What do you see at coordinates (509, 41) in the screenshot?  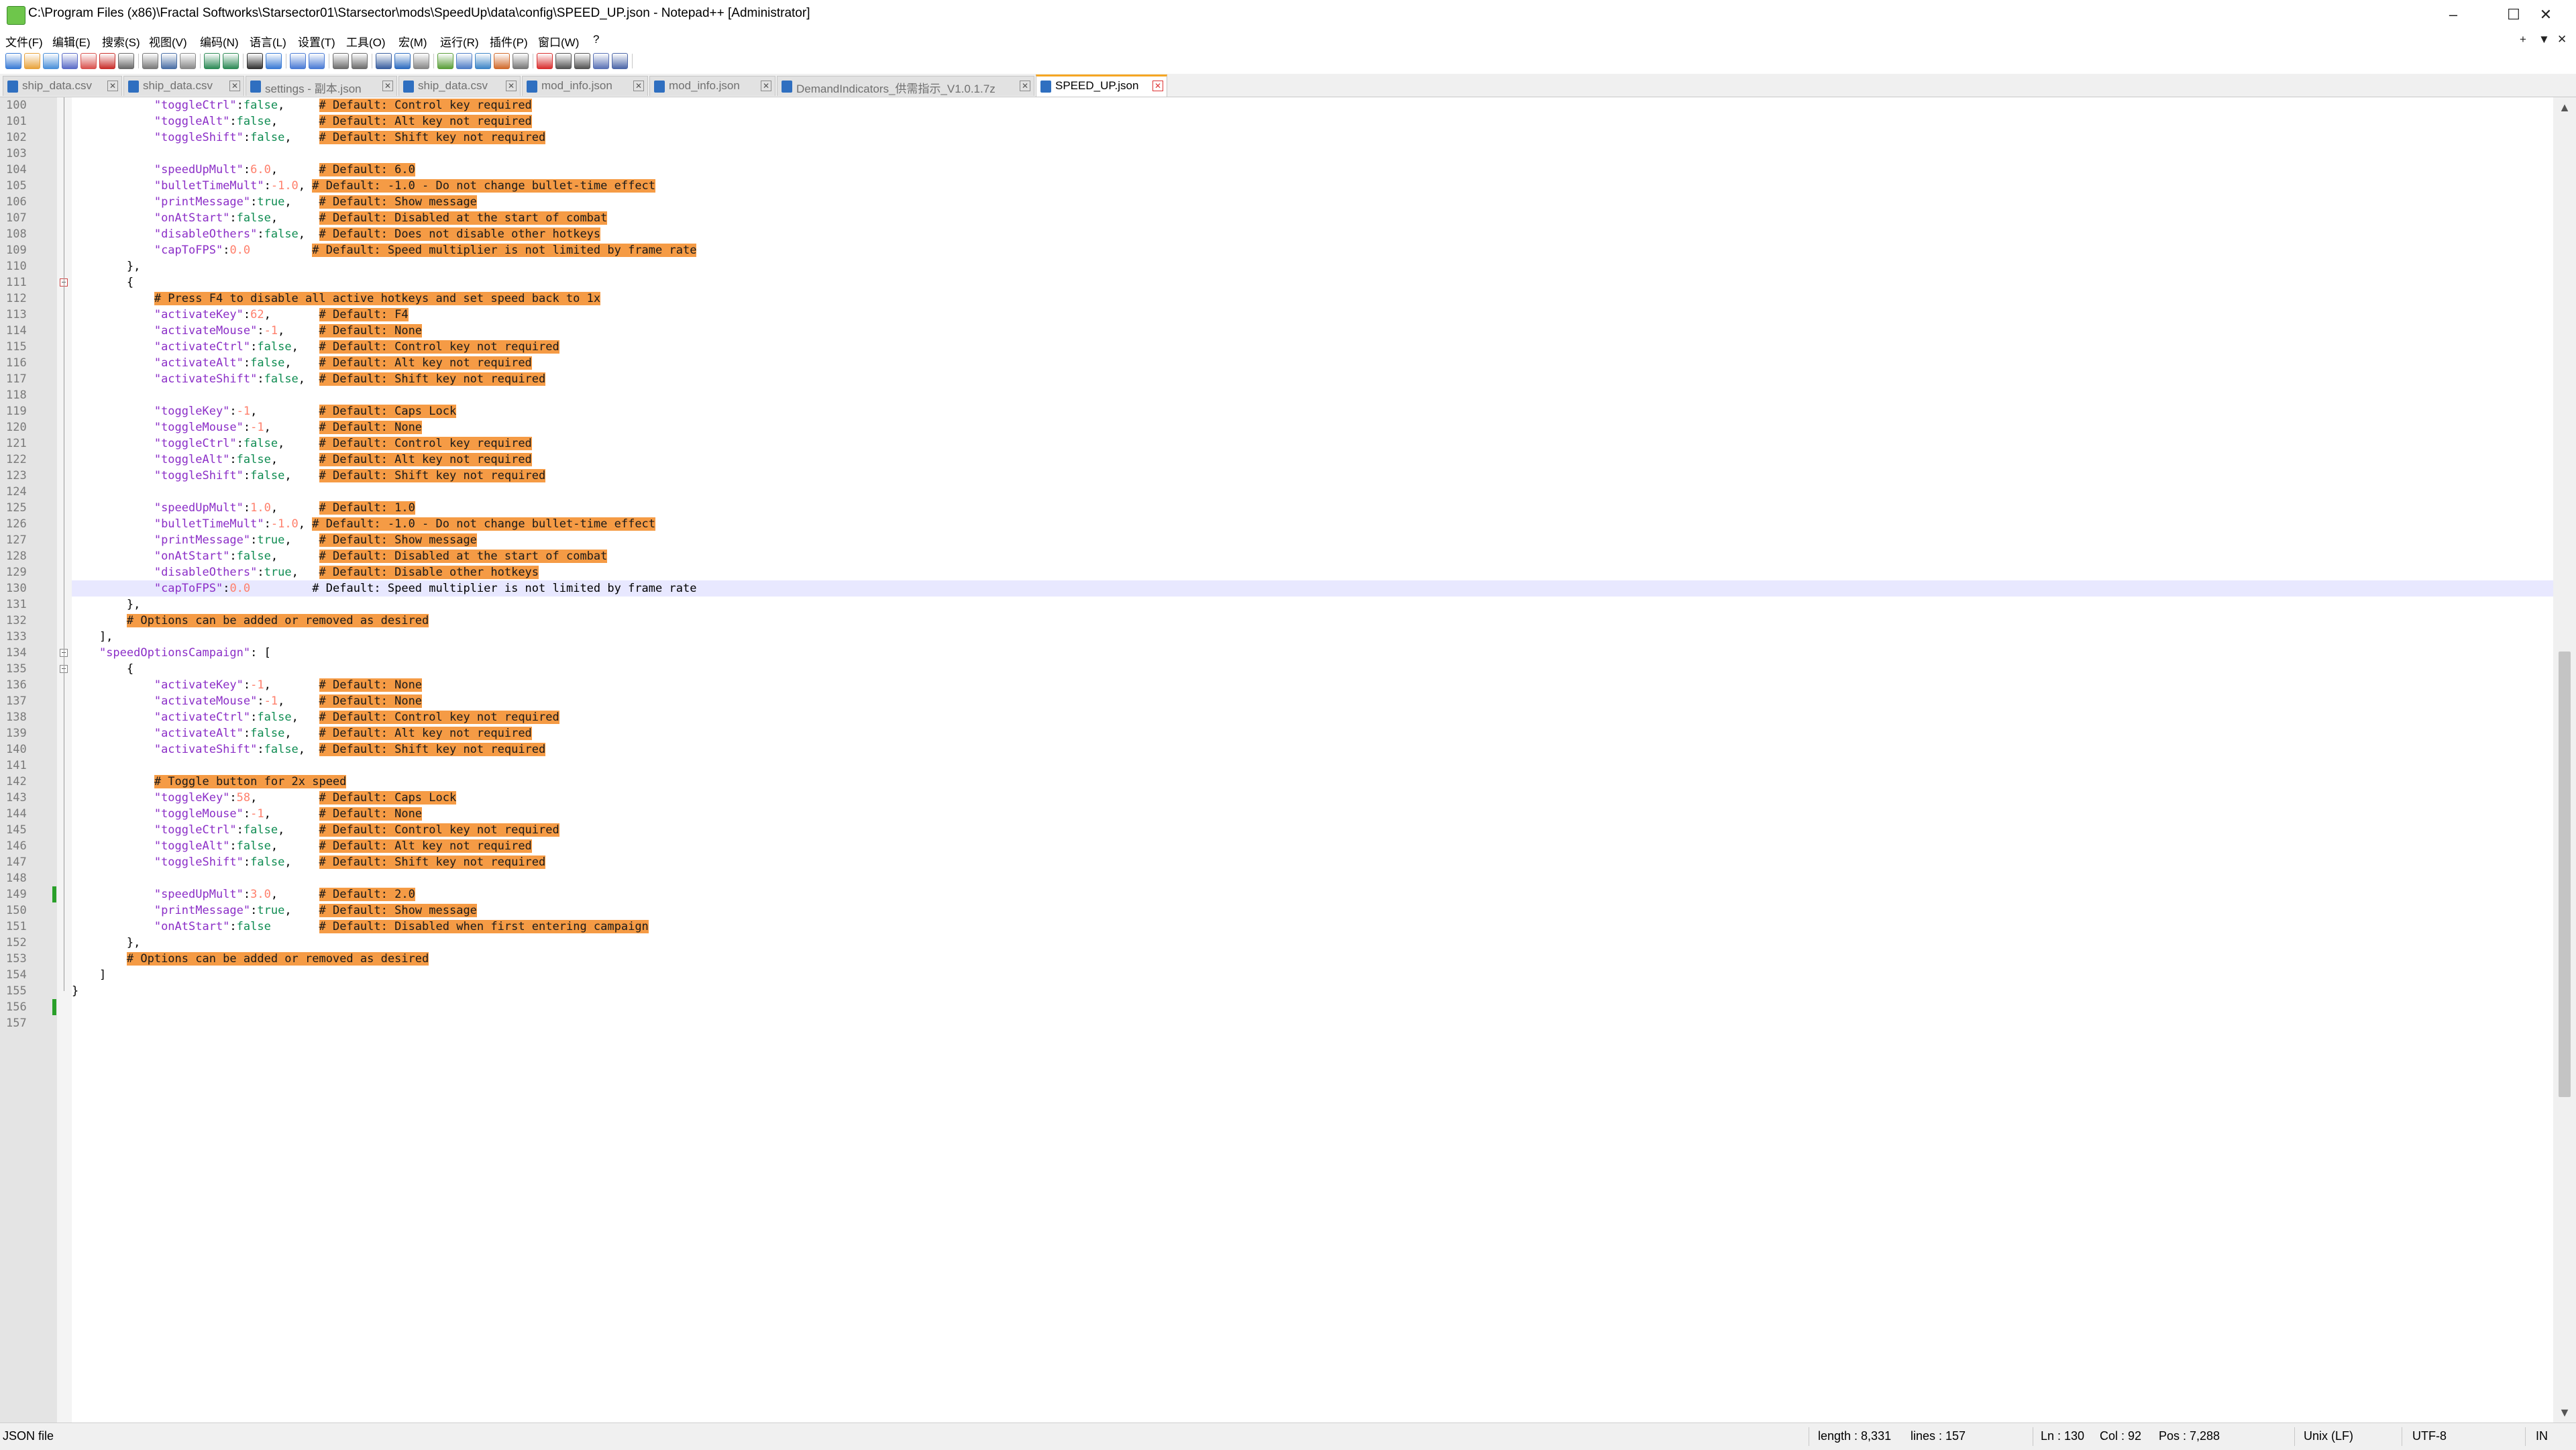 I see `menu-plugins: 插件(P)` at bounding box center [509, 41].